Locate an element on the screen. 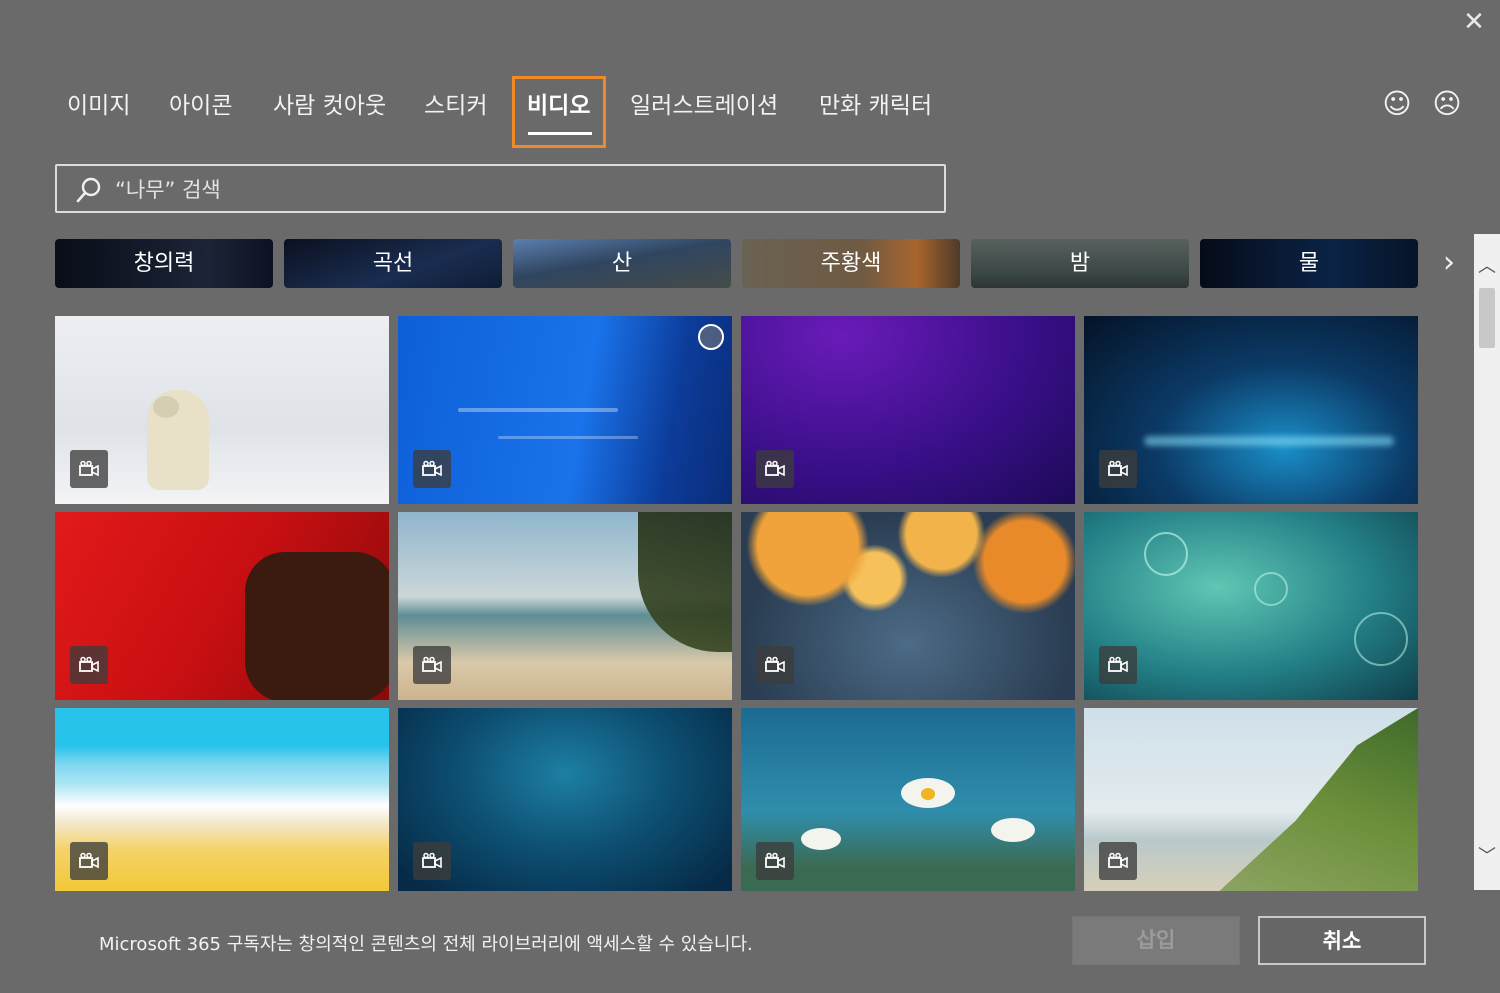 The image size is (1500, 993). teal-bubbles-video is located at coordinates (1251, 606).